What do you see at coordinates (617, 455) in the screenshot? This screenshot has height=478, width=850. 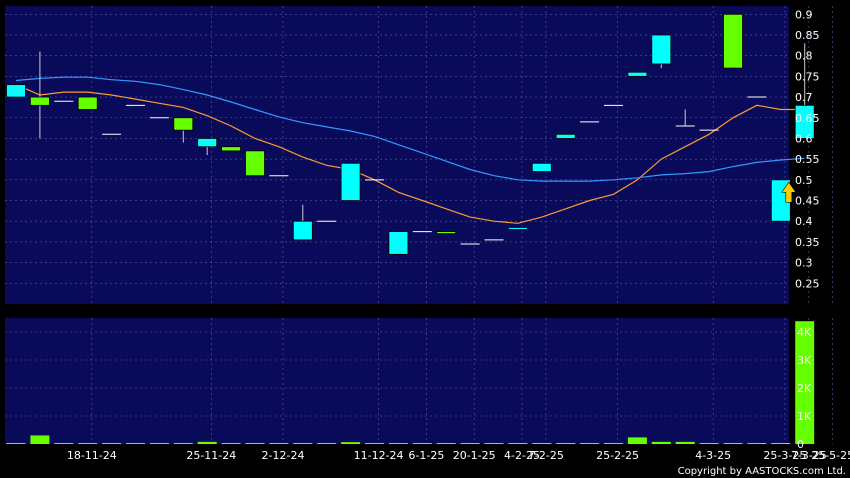 I see `x-tick-label: 25-2-25` at bounding box center [617, 455].